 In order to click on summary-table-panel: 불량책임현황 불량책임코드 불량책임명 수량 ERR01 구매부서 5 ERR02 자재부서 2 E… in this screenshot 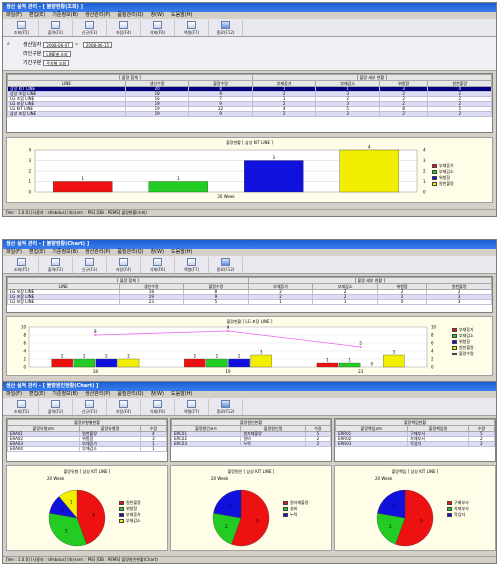, I will do `click(415, 440)`.